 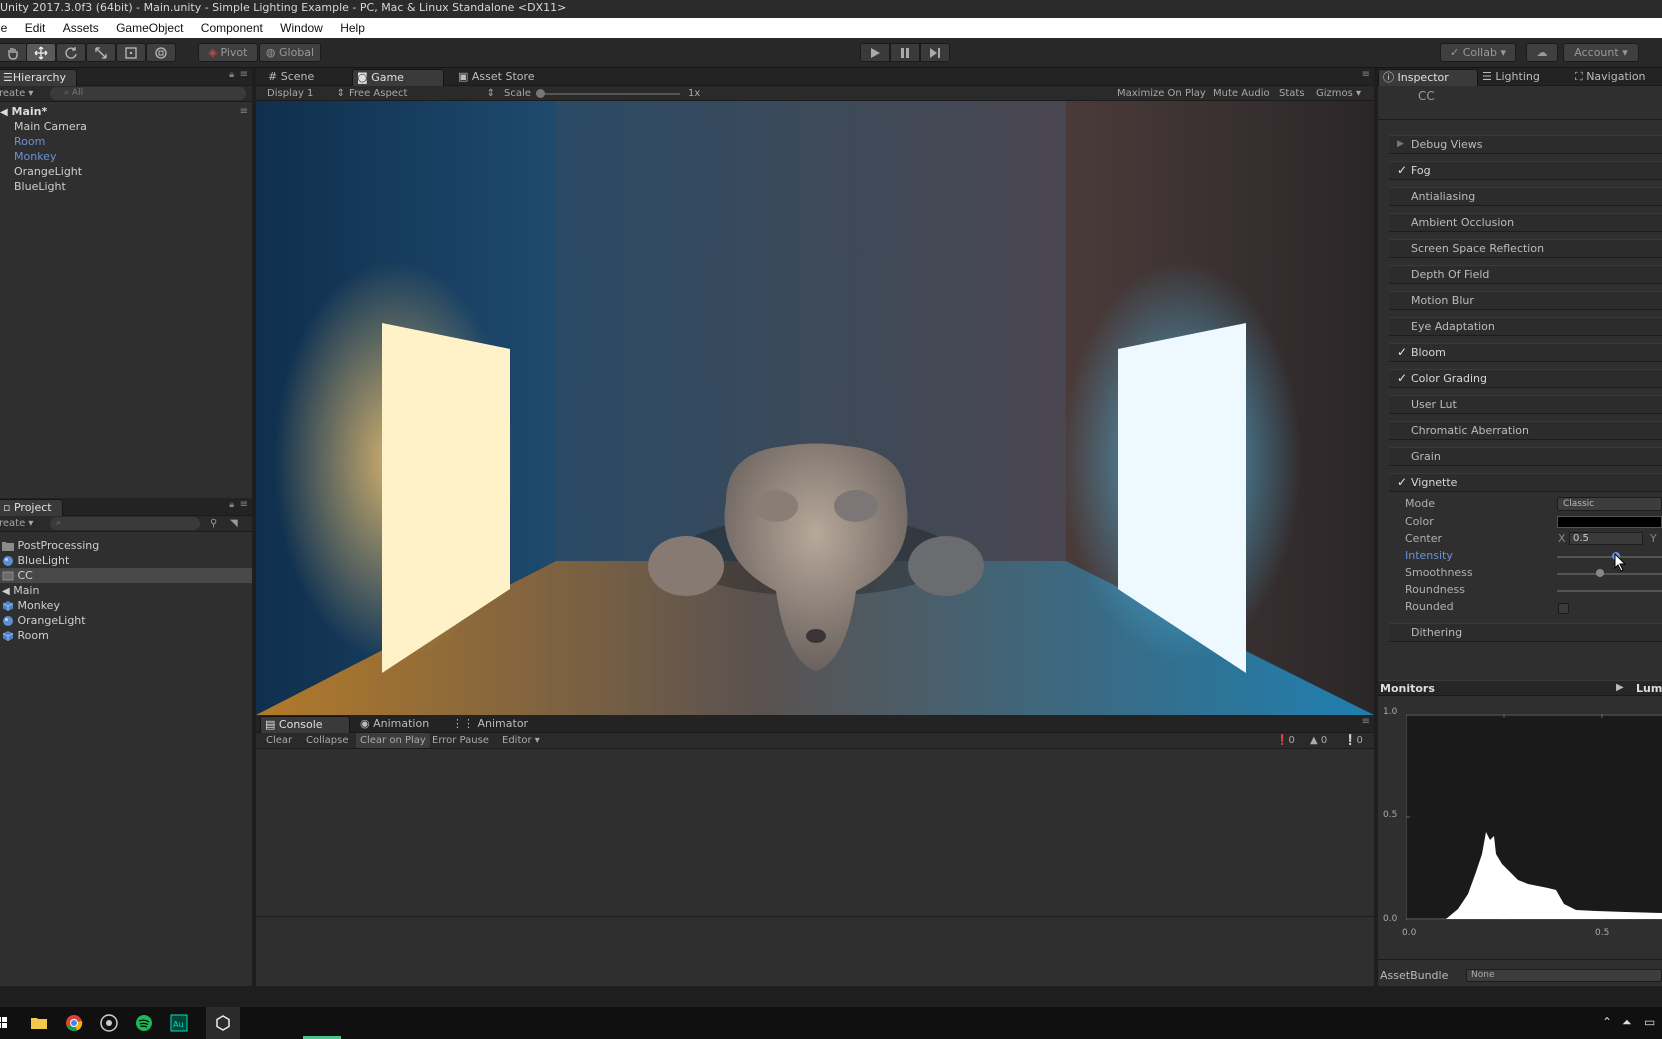 I want to click on filter-label-icon: ◥, so click(x=234, y=523).